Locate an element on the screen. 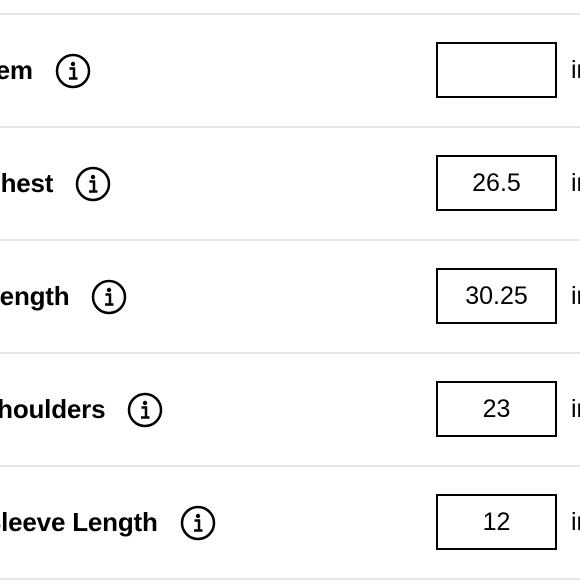 This screenshot has width=580, height=580. label-group: Sleeve Length is located at coordinates (108, 522).